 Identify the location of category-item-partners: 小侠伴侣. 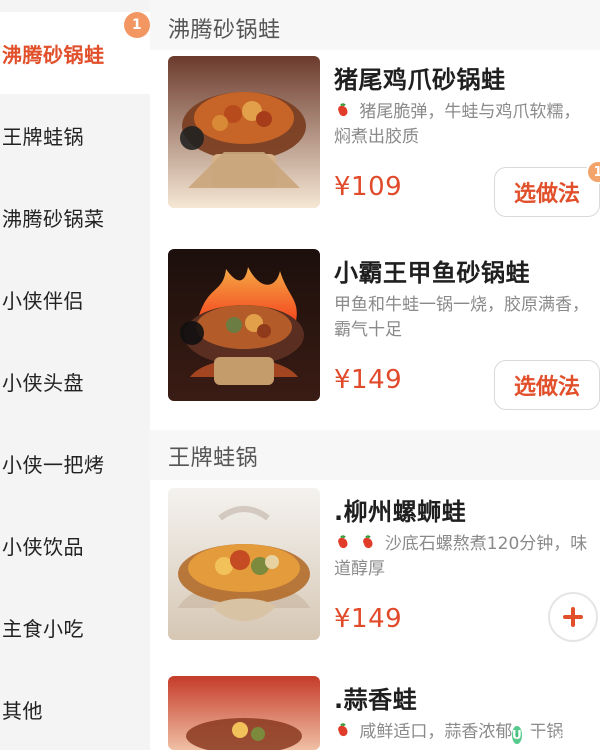
(75, 299).